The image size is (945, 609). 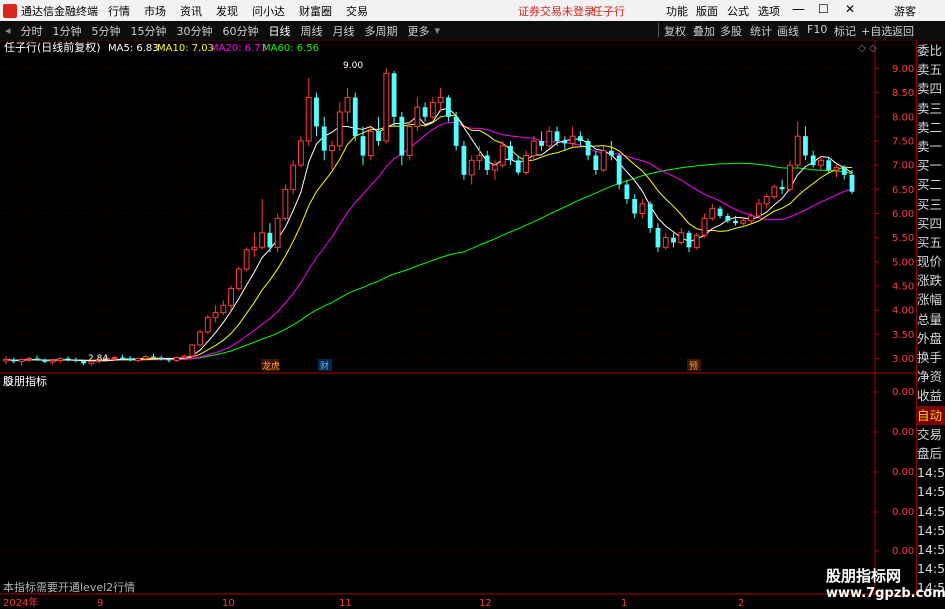 What do you see at coordinates (823, 9) in the screenshot?
I see `maximize-icon: ☐` at bounding box center [823, 9].